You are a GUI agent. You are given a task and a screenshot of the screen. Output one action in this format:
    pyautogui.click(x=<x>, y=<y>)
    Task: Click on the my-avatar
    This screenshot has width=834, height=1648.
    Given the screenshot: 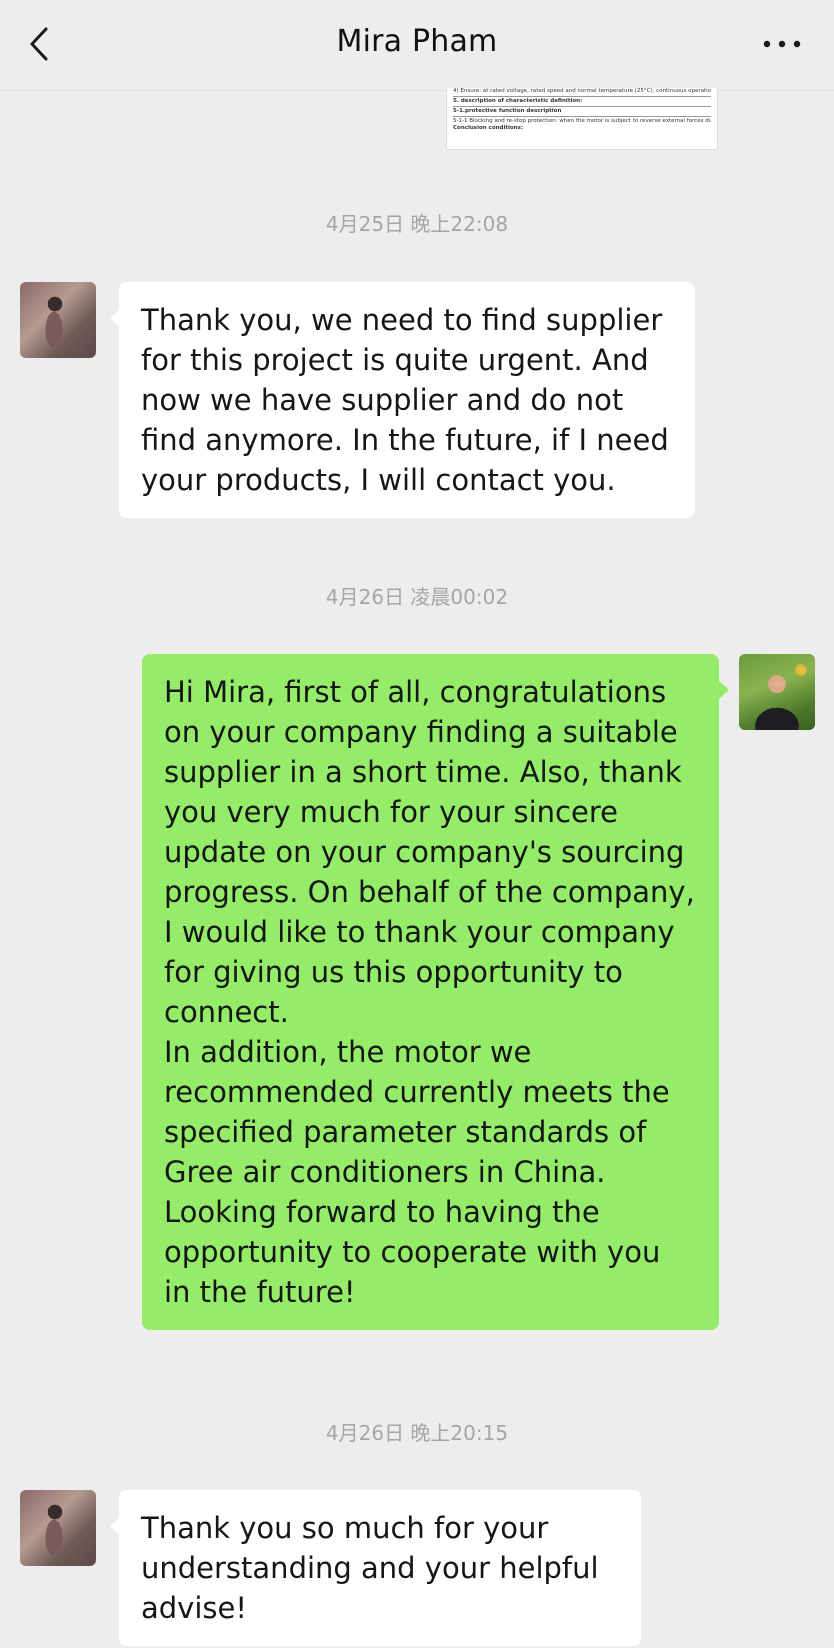 What is the action you would take?
    pyautogui.click(x=777, y=692)
    